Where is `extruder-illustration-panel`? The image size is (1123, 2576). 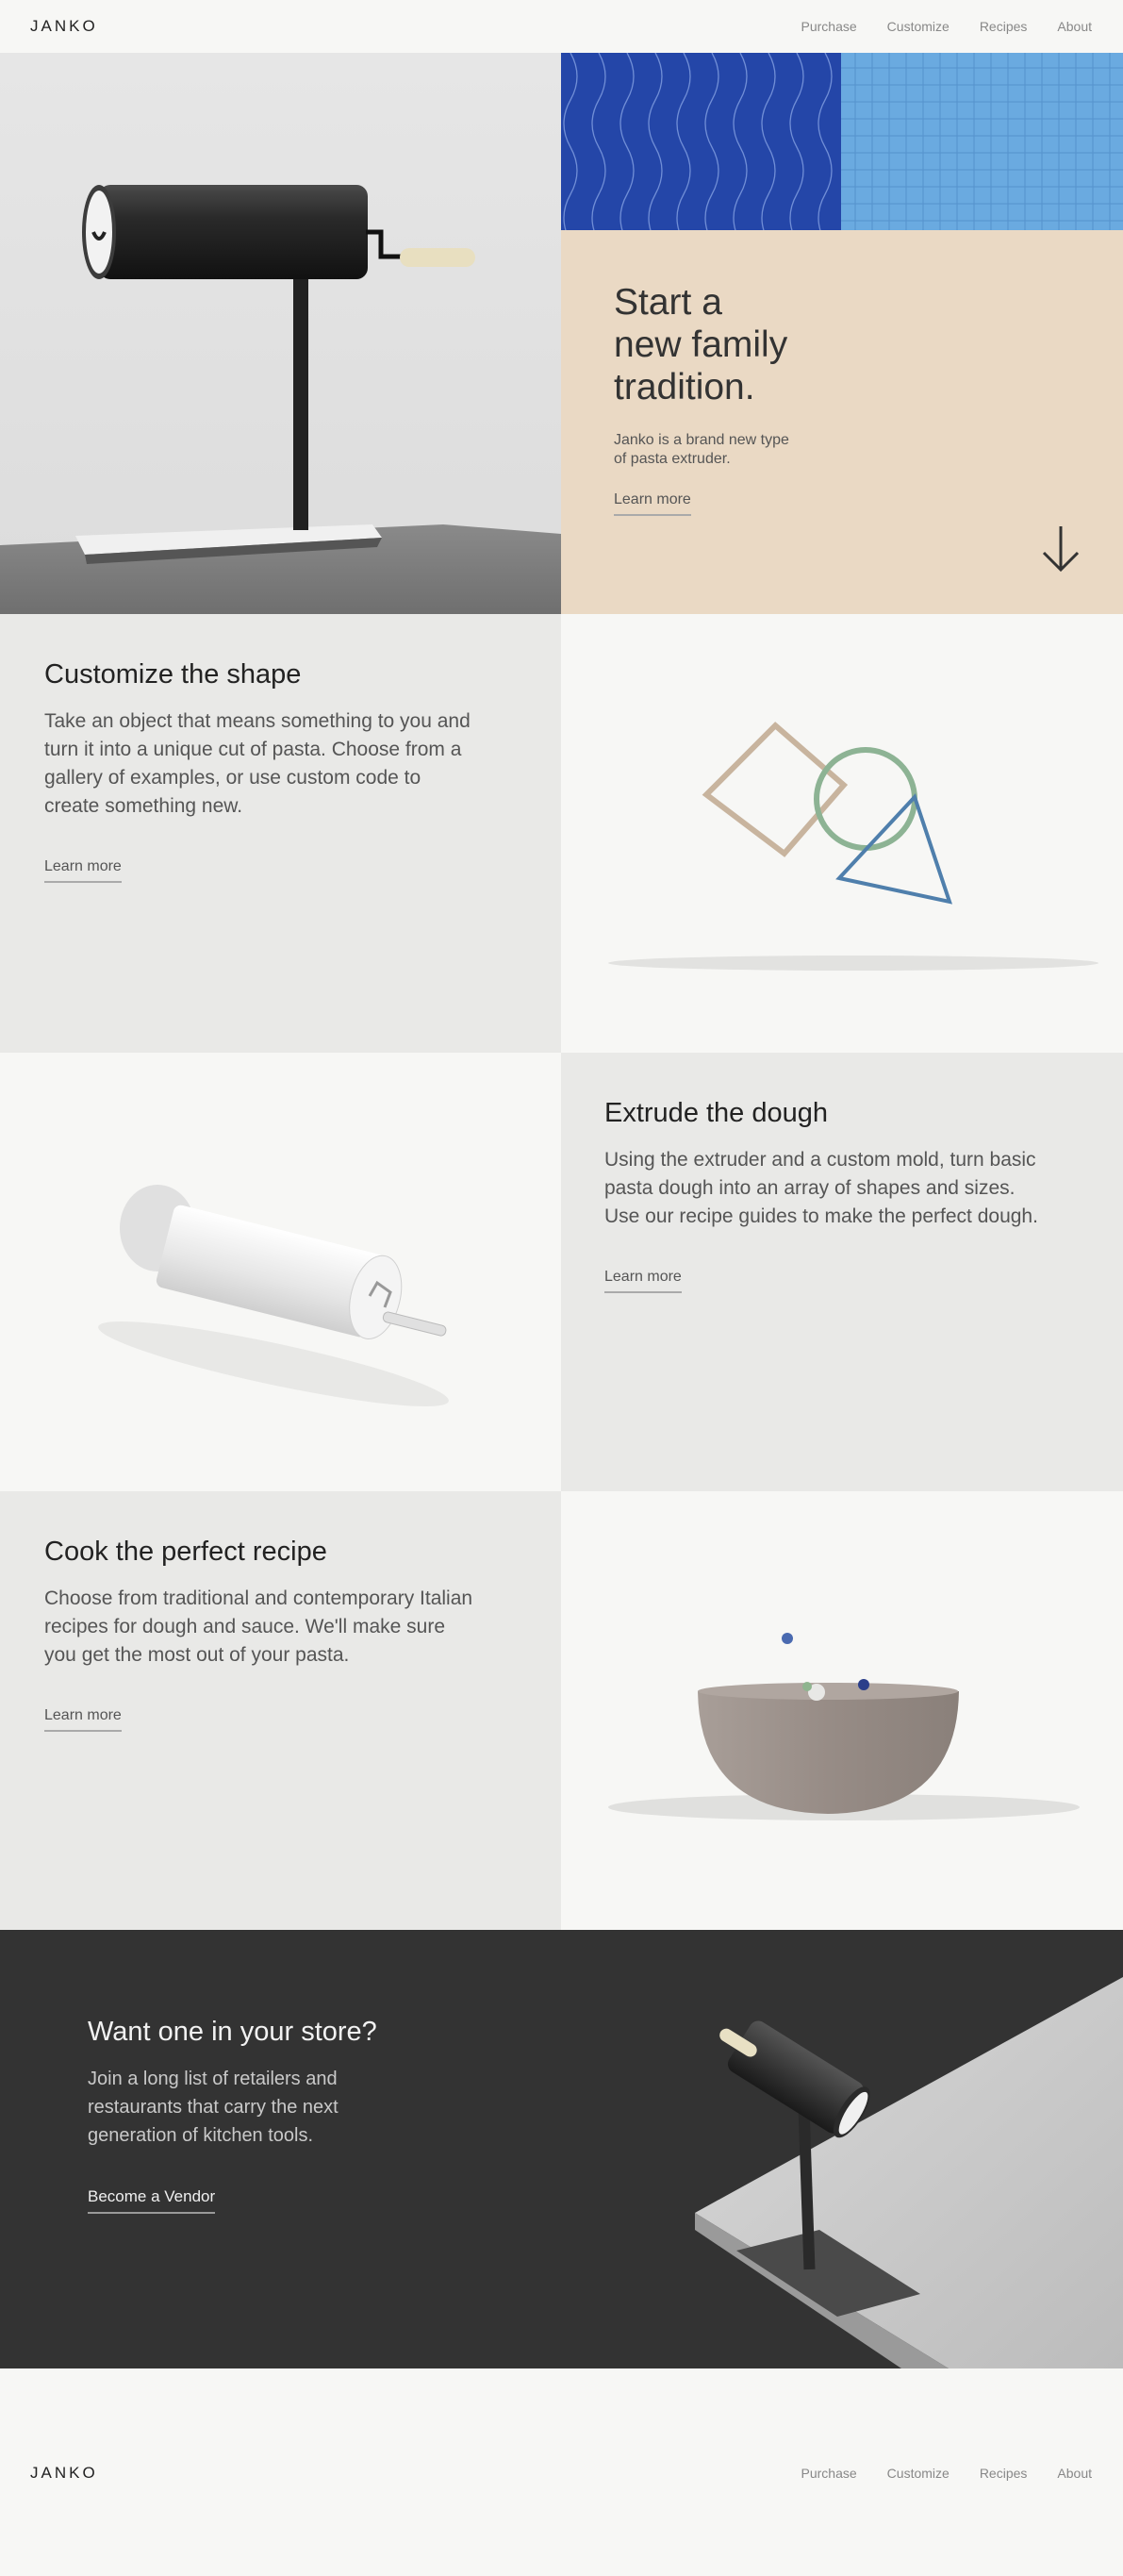 extruder-illustration-panel is located at coordinates (280, 1272).